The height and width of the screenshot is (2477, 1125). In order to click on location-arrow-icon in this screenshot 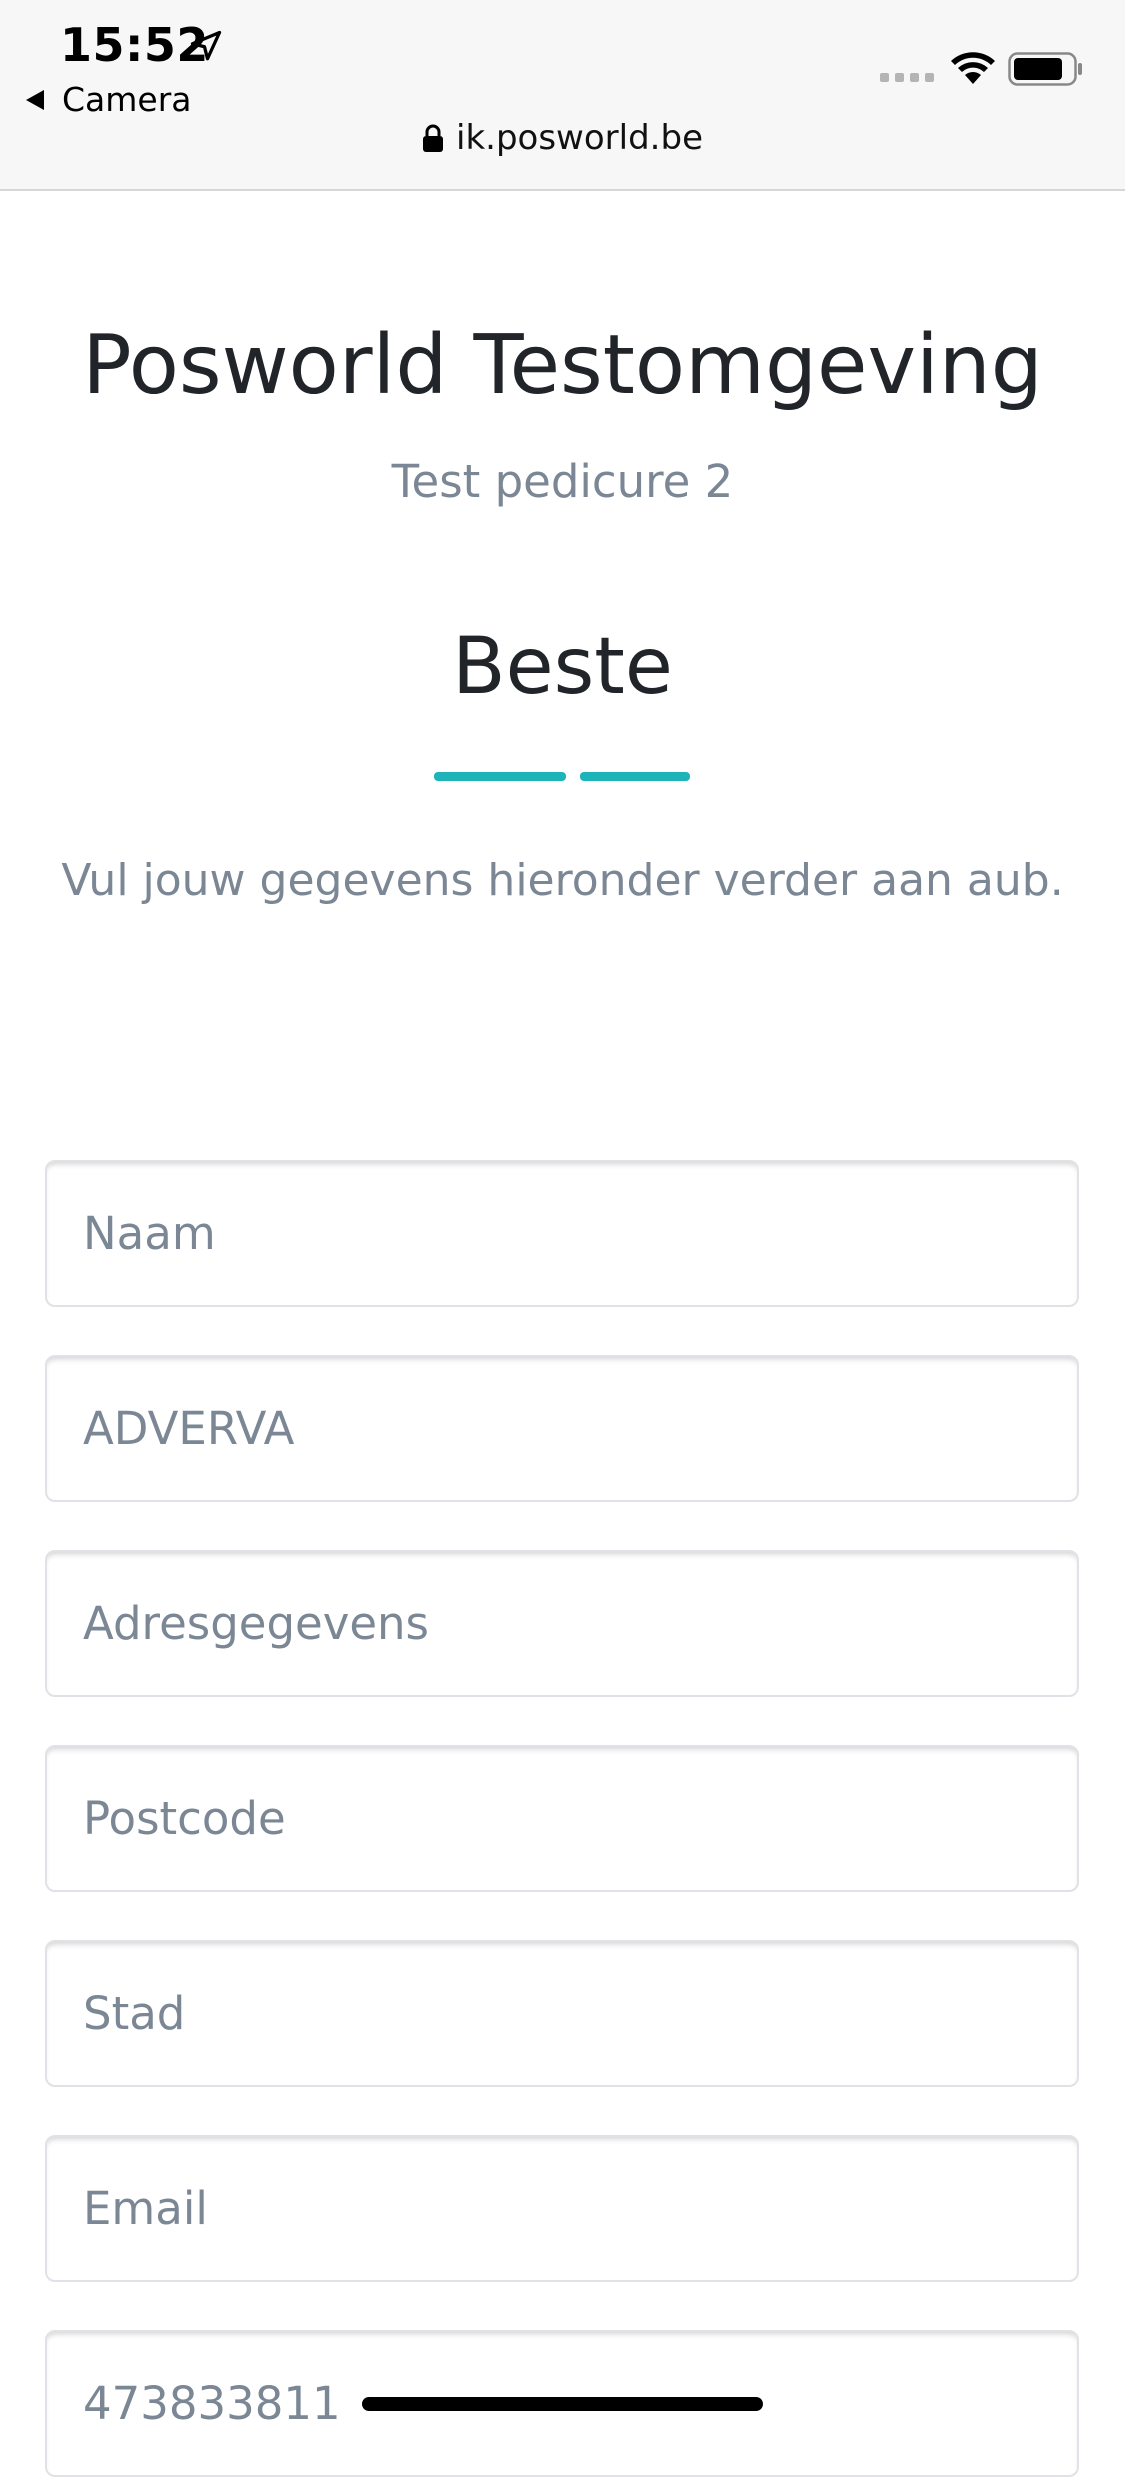, I will do `click(206, 45)`.